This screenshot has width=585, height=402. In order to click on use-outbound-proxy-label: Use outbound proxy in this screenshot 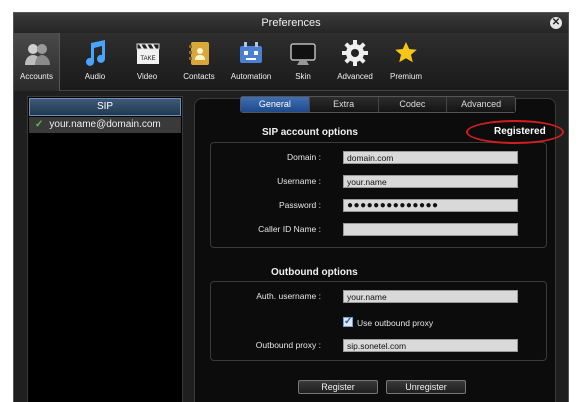, I will do `click(395, 323)`.